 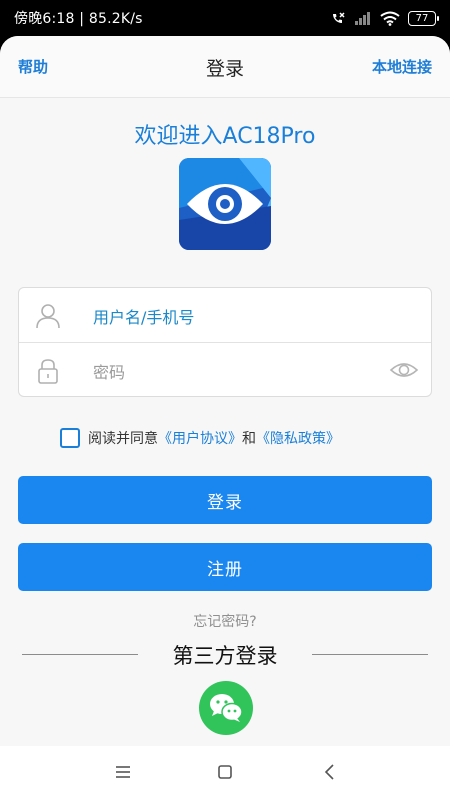 What do you see at coordinates (225, 315) in the screenshot?
I see `username-row: 用户名/手机号` at bounding box center [225, 315].